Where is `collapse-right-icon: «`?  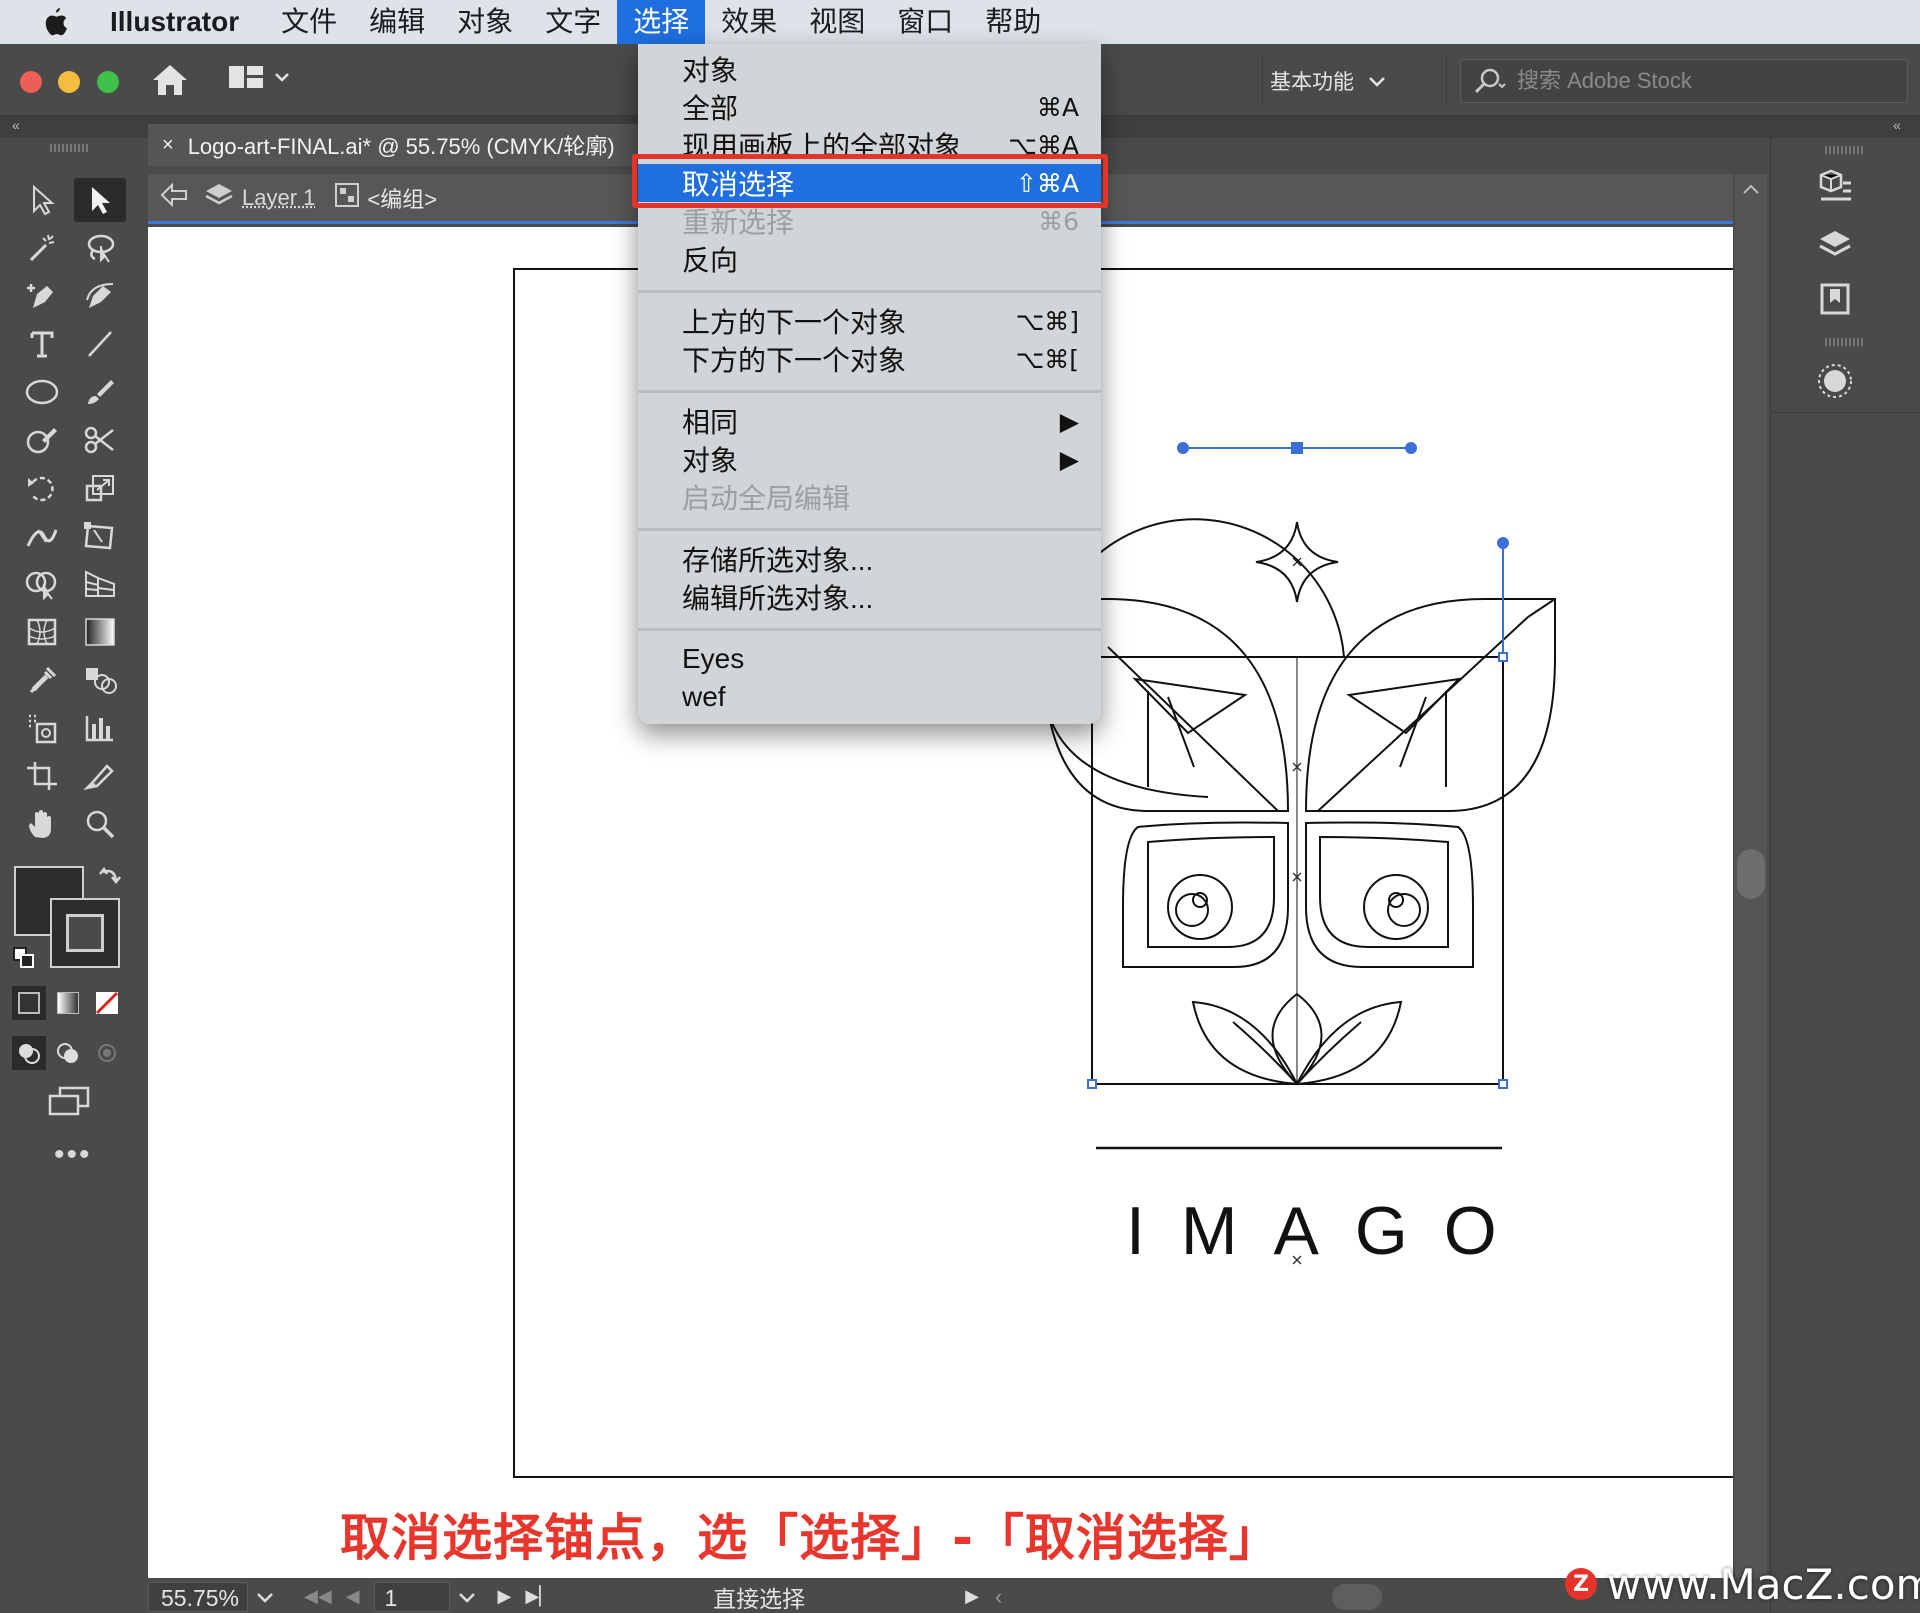
collapse-right-icon: « is located at coordinates (1897, 125).